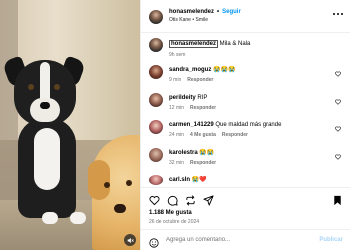  What do you see at coordinates (179, 180) in the screenshot?
I see `commenter-username: carl.sln` at bounding box center [179, 180].